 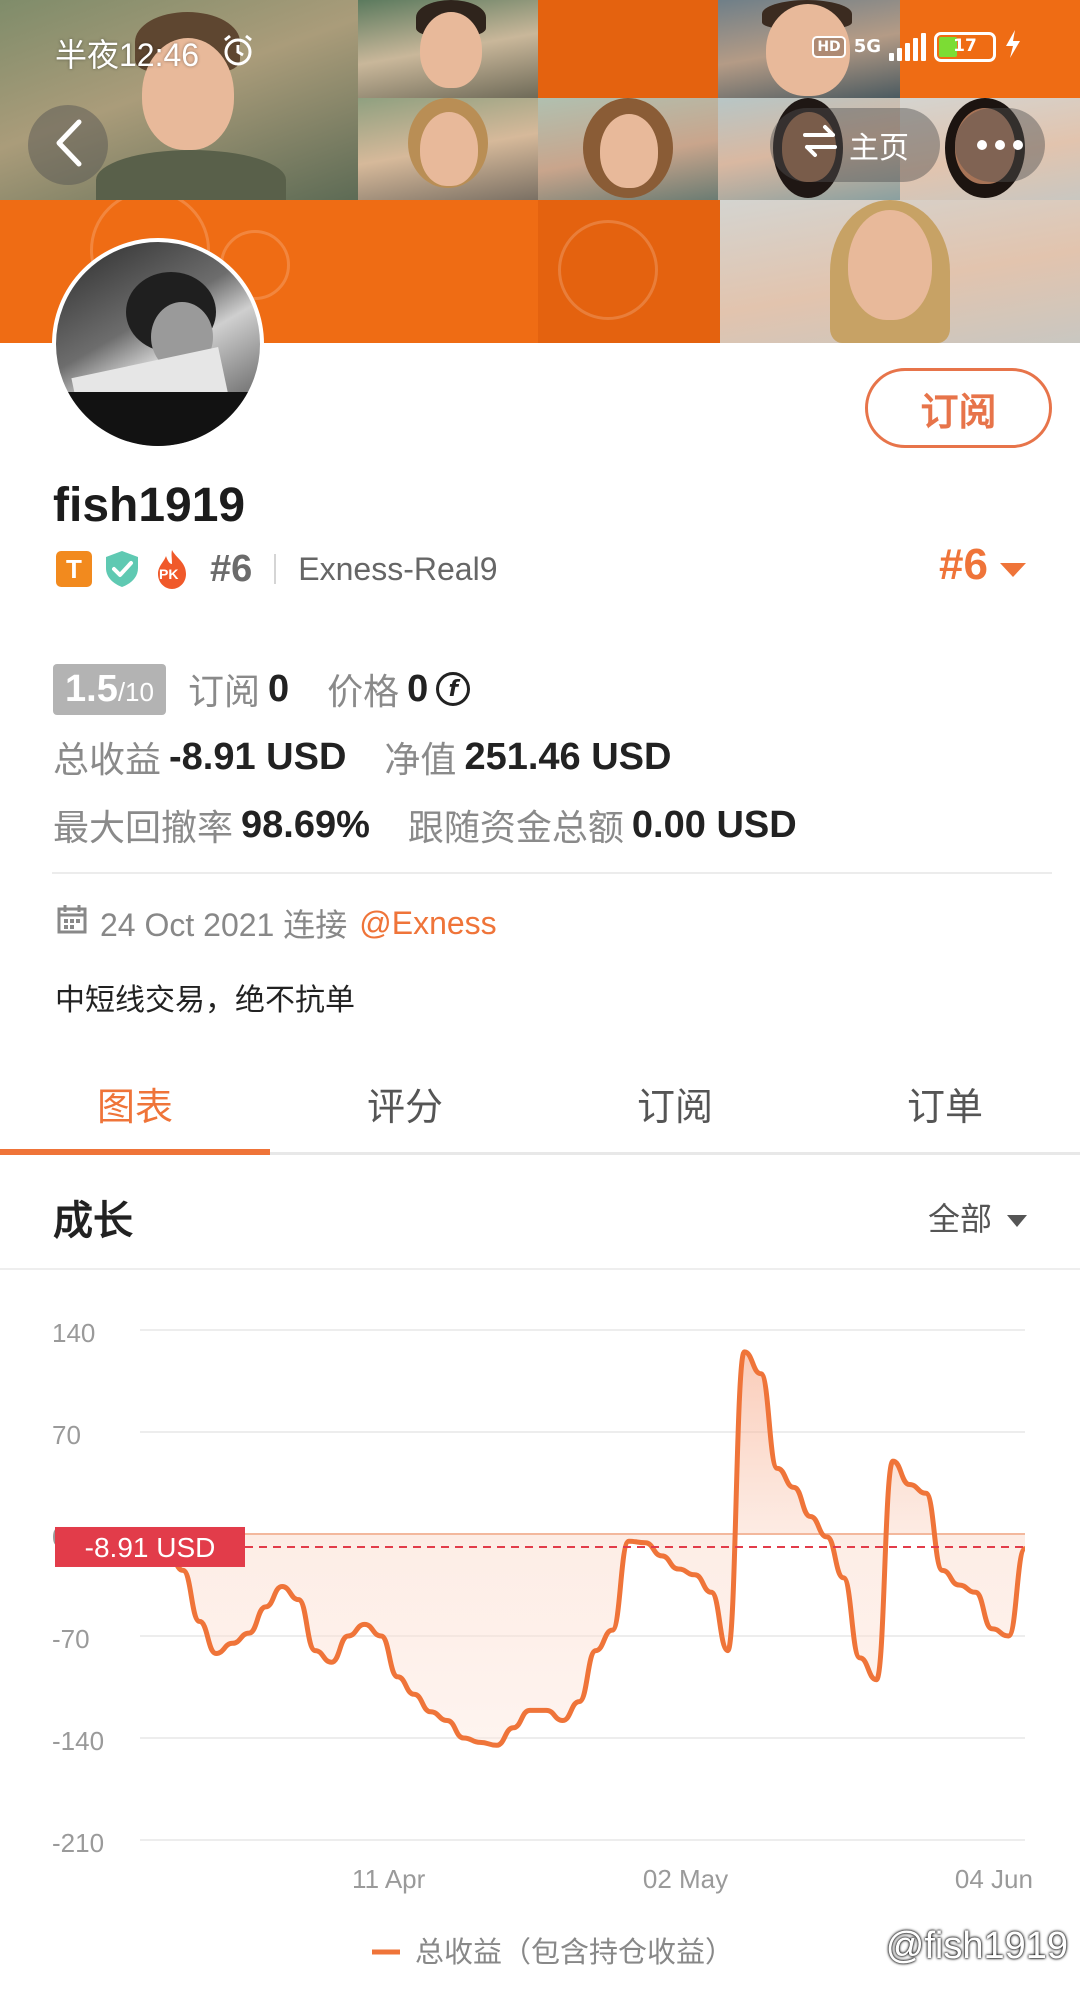 I want to click on rank-value: #6, so click(x=963, y=564).